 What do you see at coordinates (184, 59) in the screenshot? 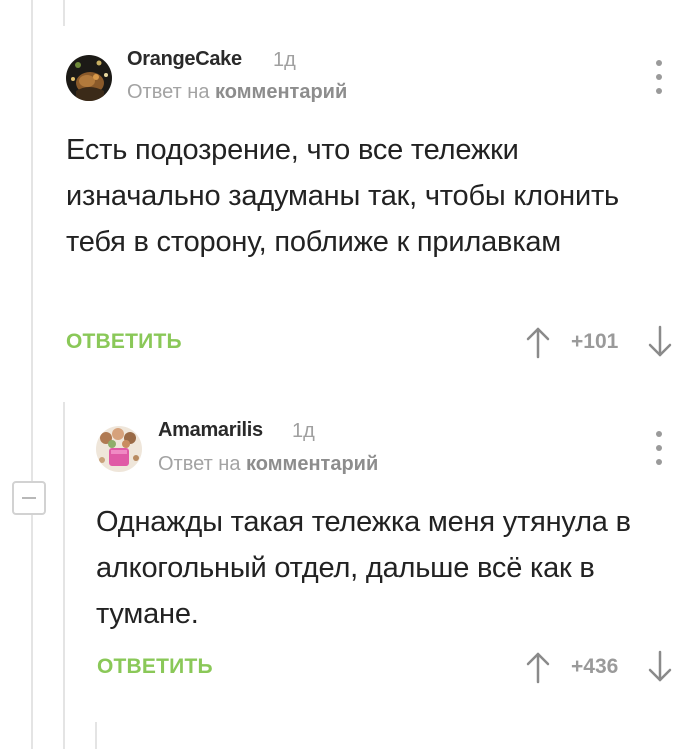
I see `comment-author: OrangeCake` at bounding box center [184, 59].